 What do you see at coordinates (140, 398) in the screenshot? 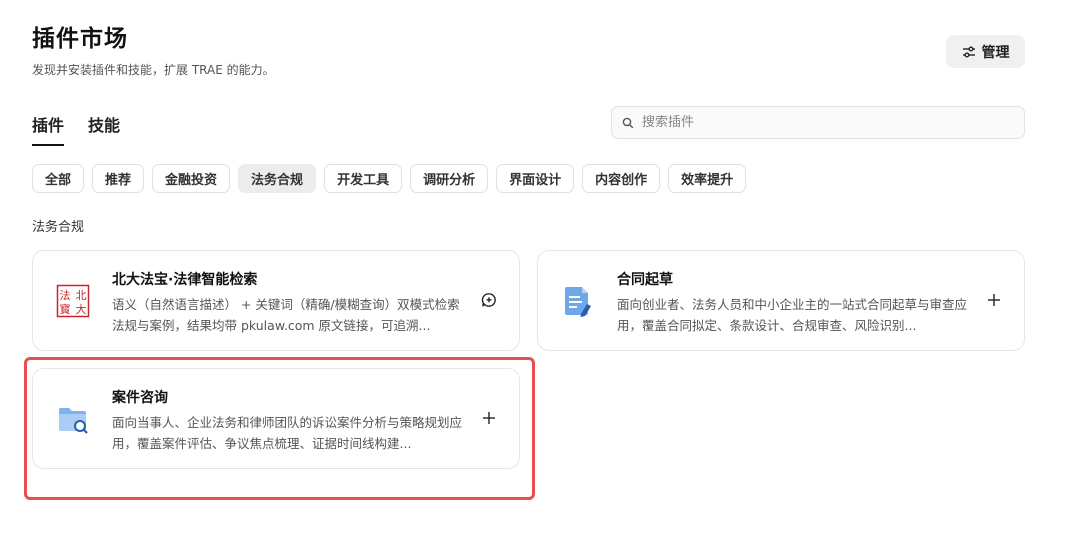
I see `plugin-name: 案件咨询` at bounding box center [140, 398].